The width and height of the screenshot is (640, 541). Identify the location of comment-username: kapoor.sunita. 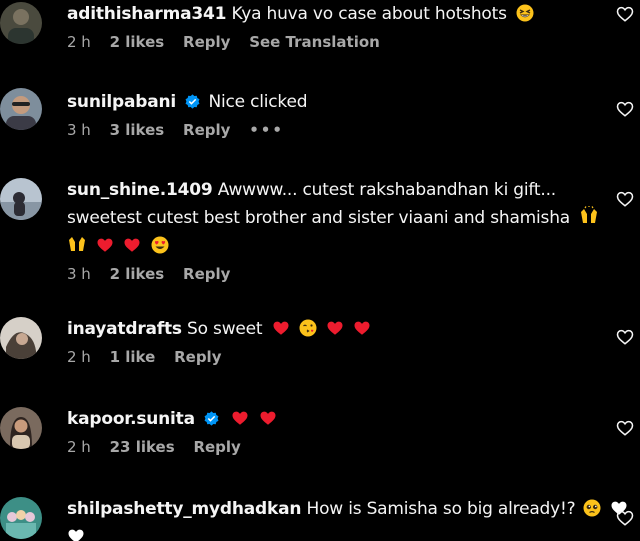
(131, 419).